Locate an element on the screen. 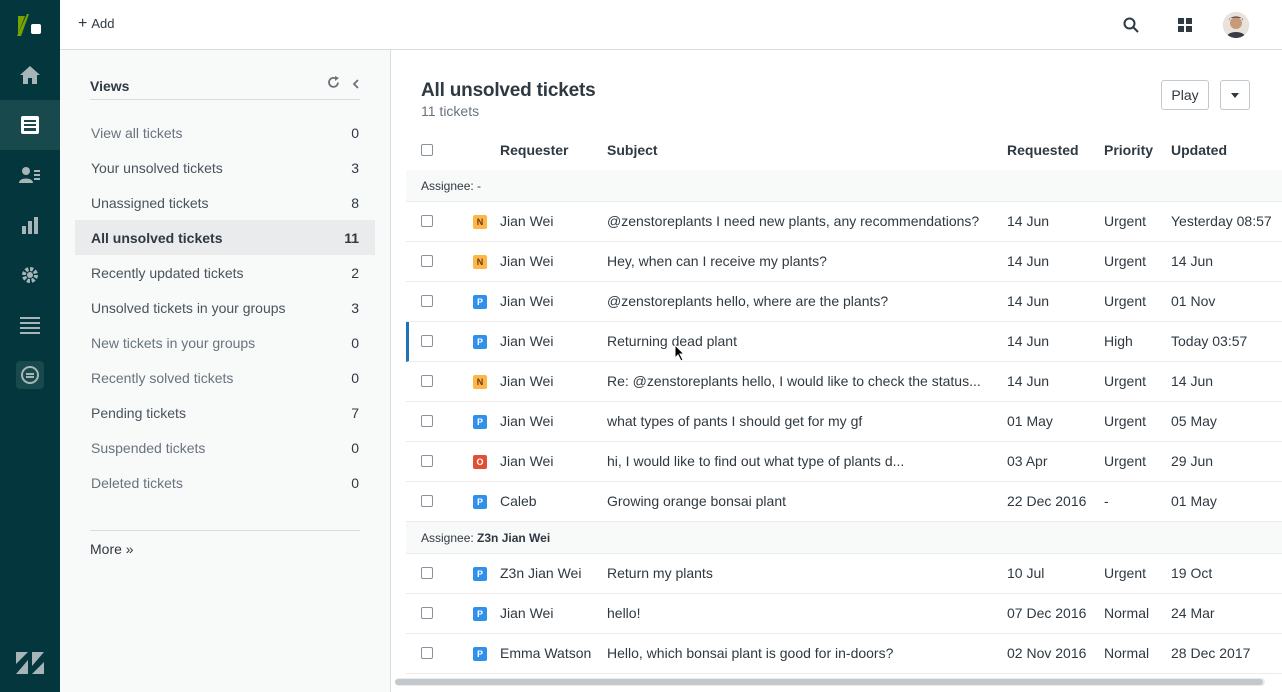 The width and height of the screenshot is (1282, 692). view-item-label: Suspended tickets is located at coordinates (148, 447).